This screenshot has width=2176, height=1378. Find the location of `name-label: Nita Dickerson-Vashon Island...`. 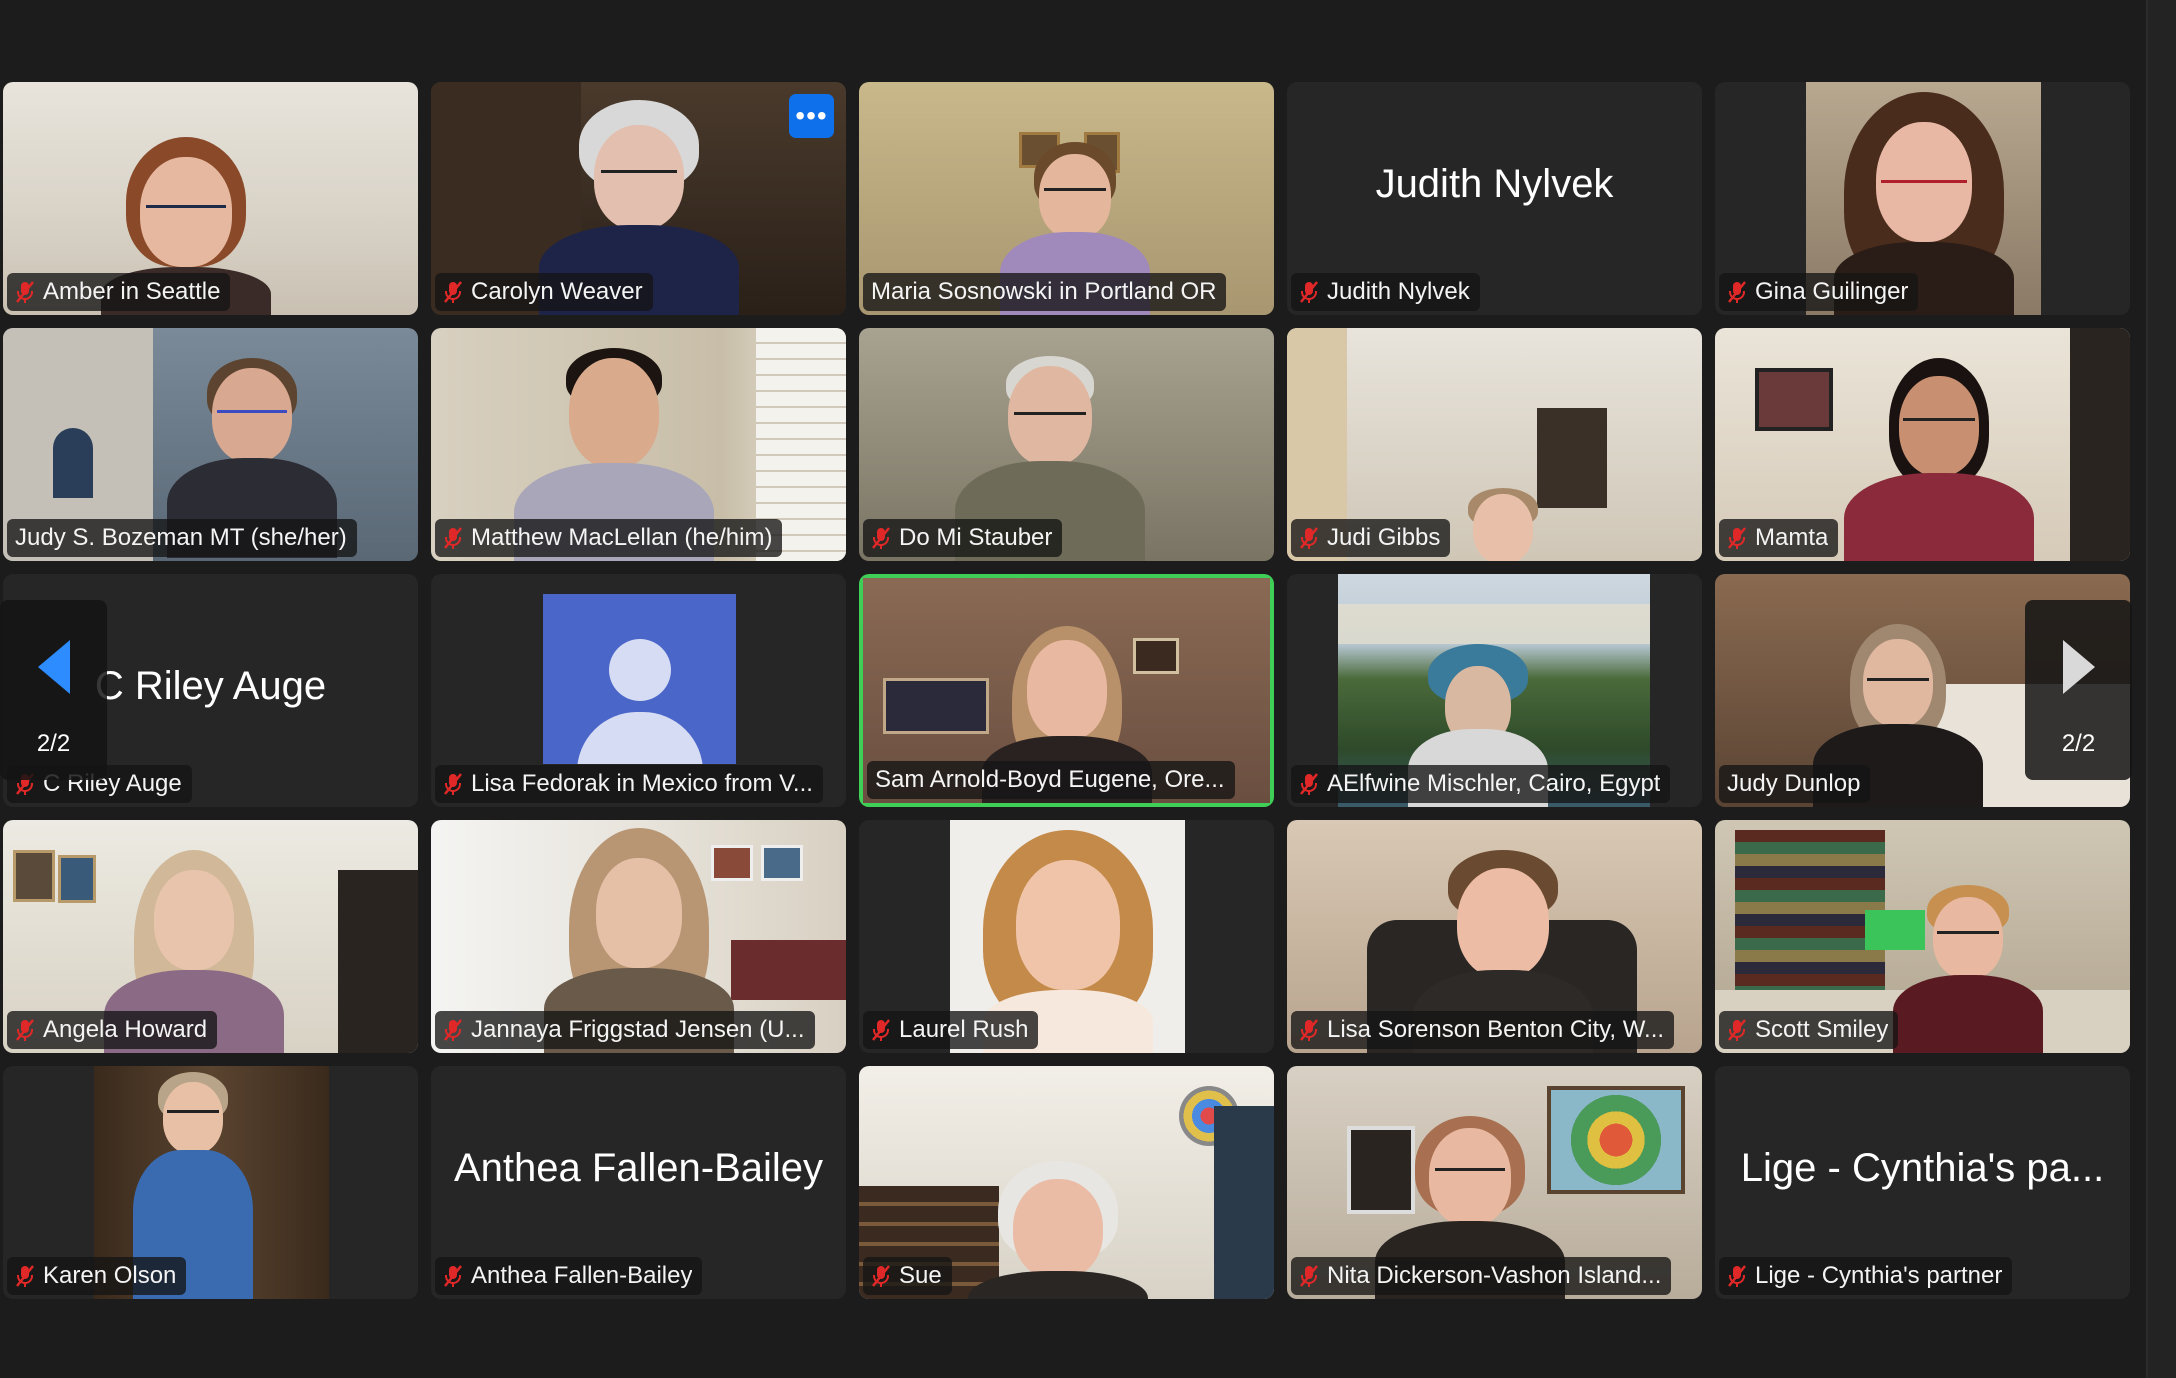

name-label: Nita Dickerson-Vashon Island... is located at coordinates (1481, 1276).